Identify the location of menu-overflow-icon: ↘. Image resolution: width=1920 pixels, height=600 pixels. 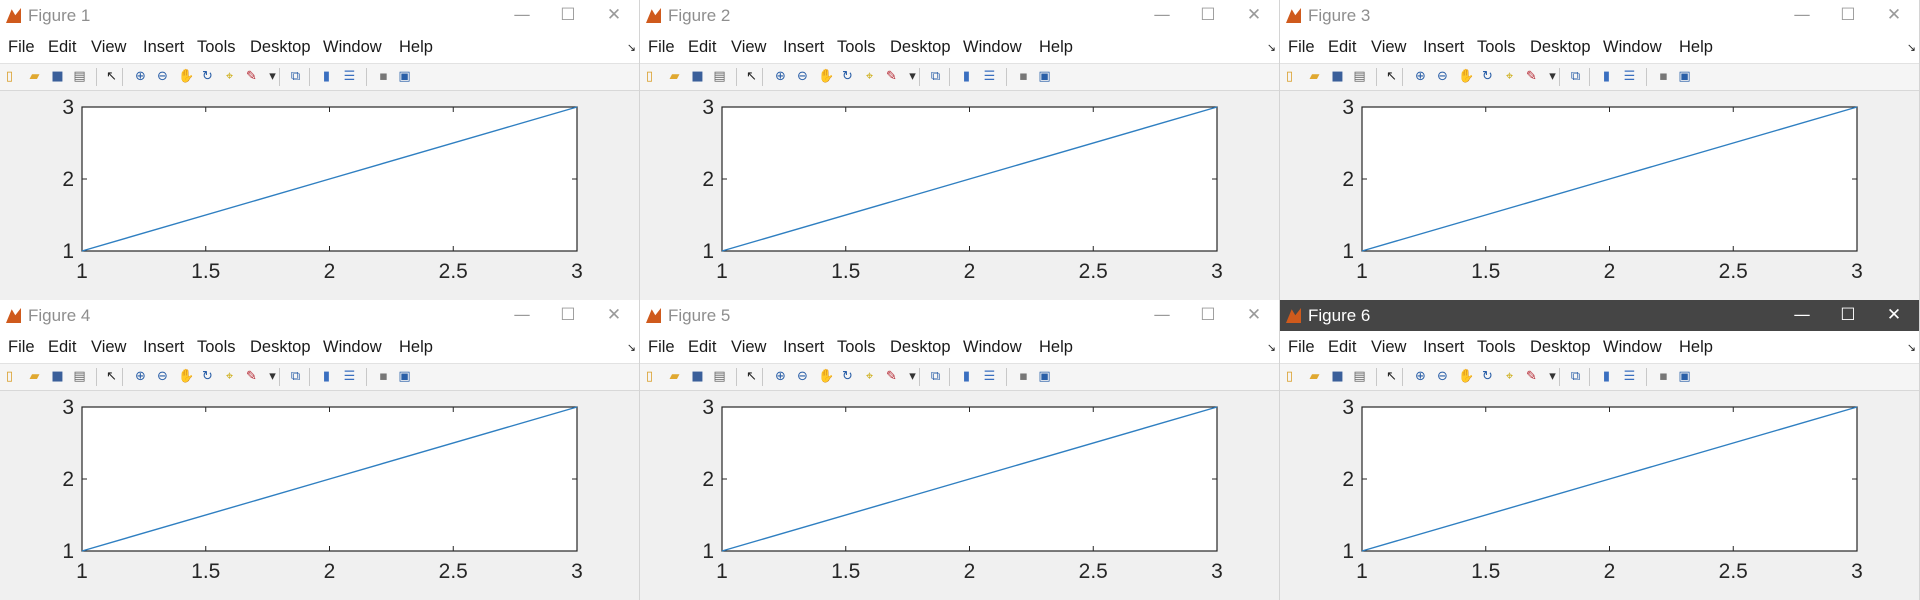
(1911, 347).